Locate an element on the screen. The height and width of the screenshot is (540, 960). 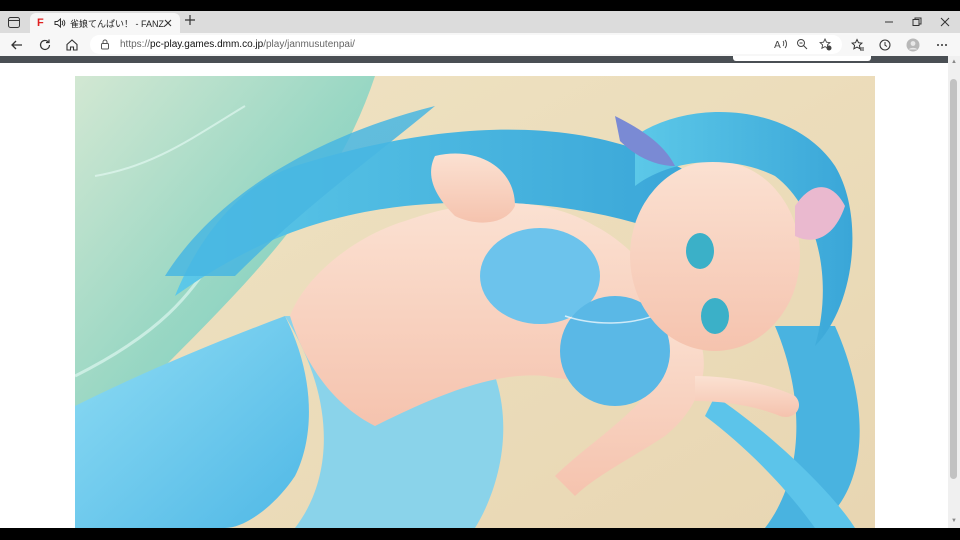
minimize-button is located at coordinates (889, 22).